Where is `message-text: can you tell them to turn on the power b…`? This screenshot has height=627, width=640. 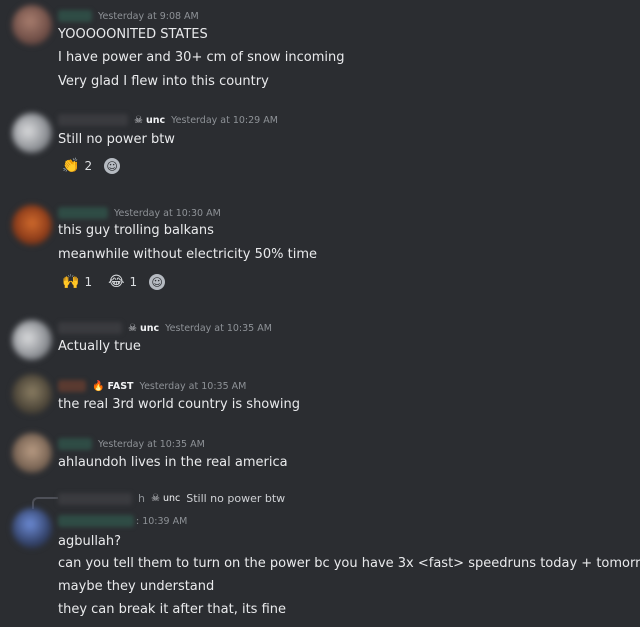
message-text: can you tell them to turn on the power b… is located at coordinates (349, 563).